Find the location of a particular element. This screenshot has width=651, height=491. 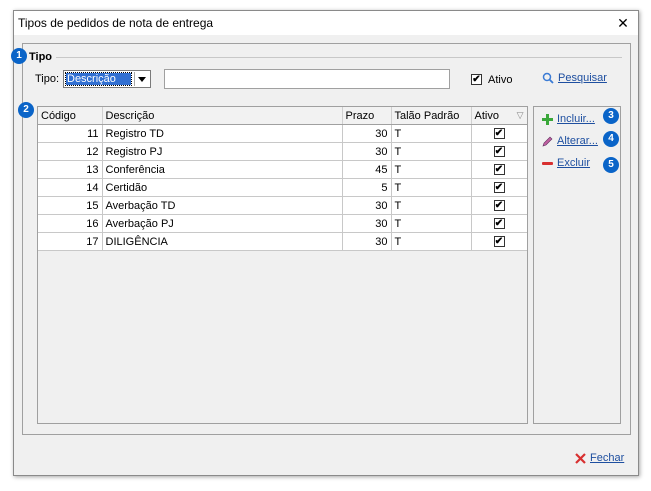

table-row: 11 Registro TD 30 T ✔ is located at coordinates (282, 133).